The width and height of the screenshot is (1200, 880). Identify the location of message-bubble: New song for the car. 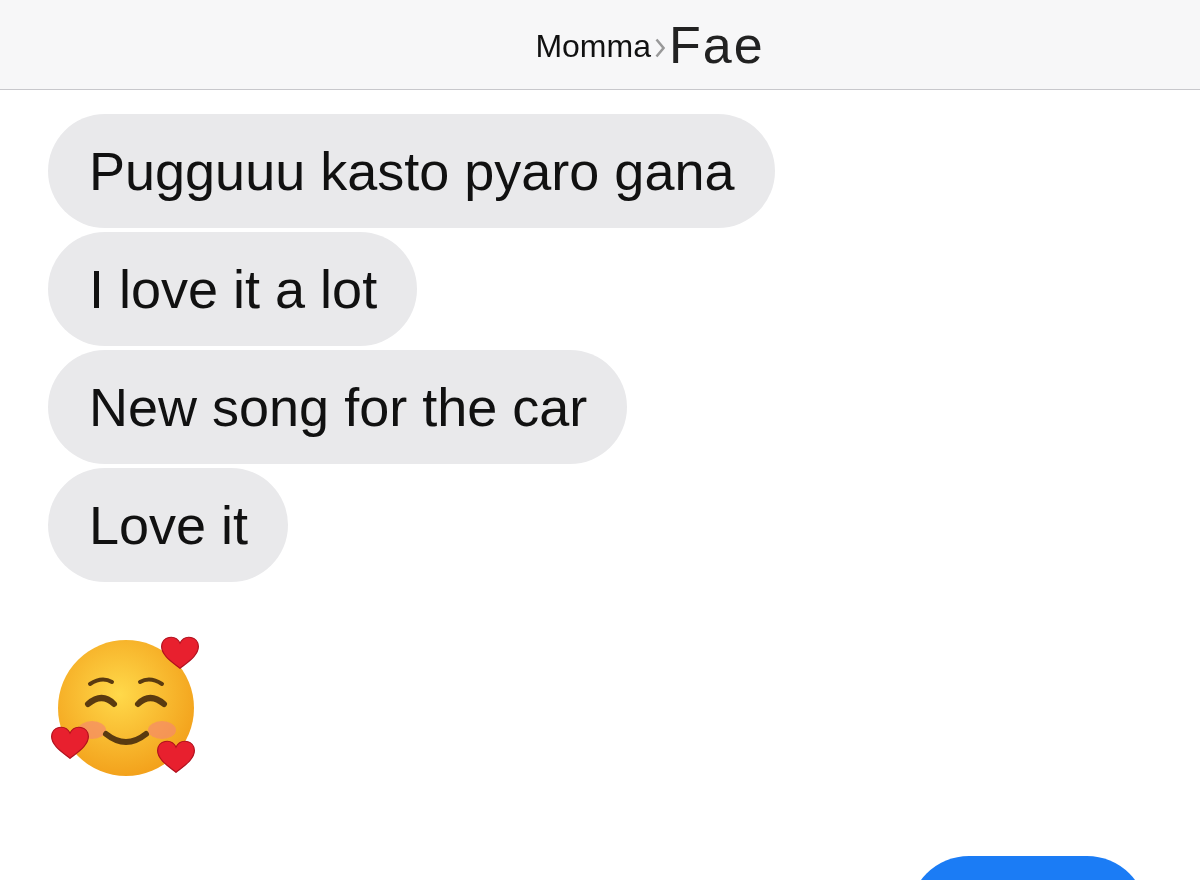
(338, 407).